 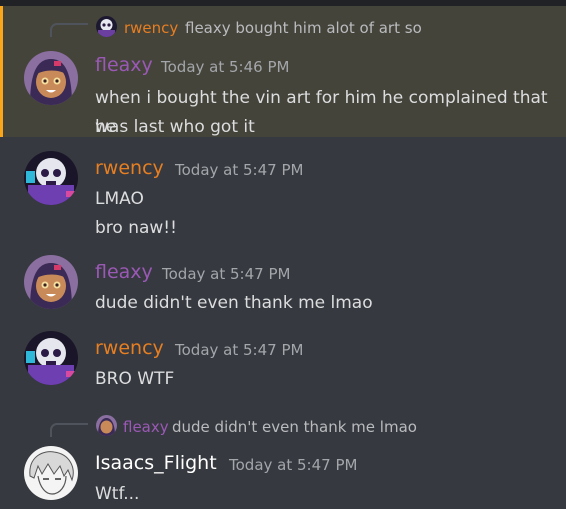 What do you see at coordinates (294, 427) in the screenshot?
I see `reply-text: dude didn't even thank me lmao` at bounding box center [294, 427].